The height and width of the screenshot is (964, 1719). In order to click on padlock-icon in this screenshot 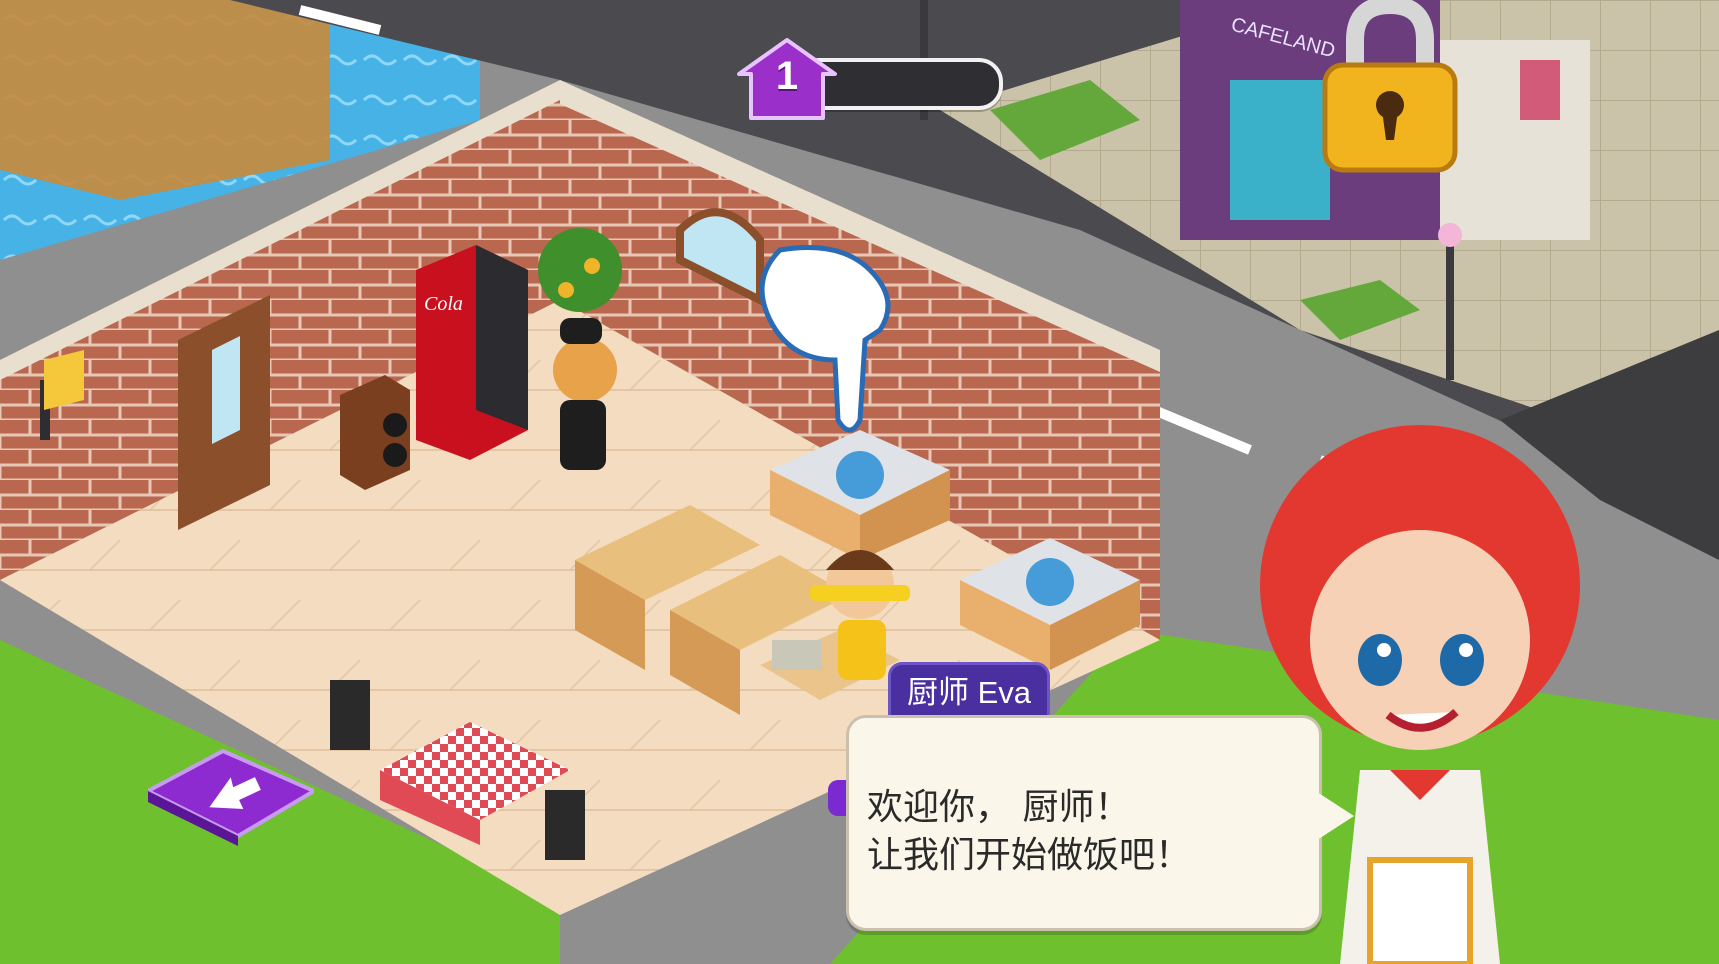, I will do `click(1390, 90)`.